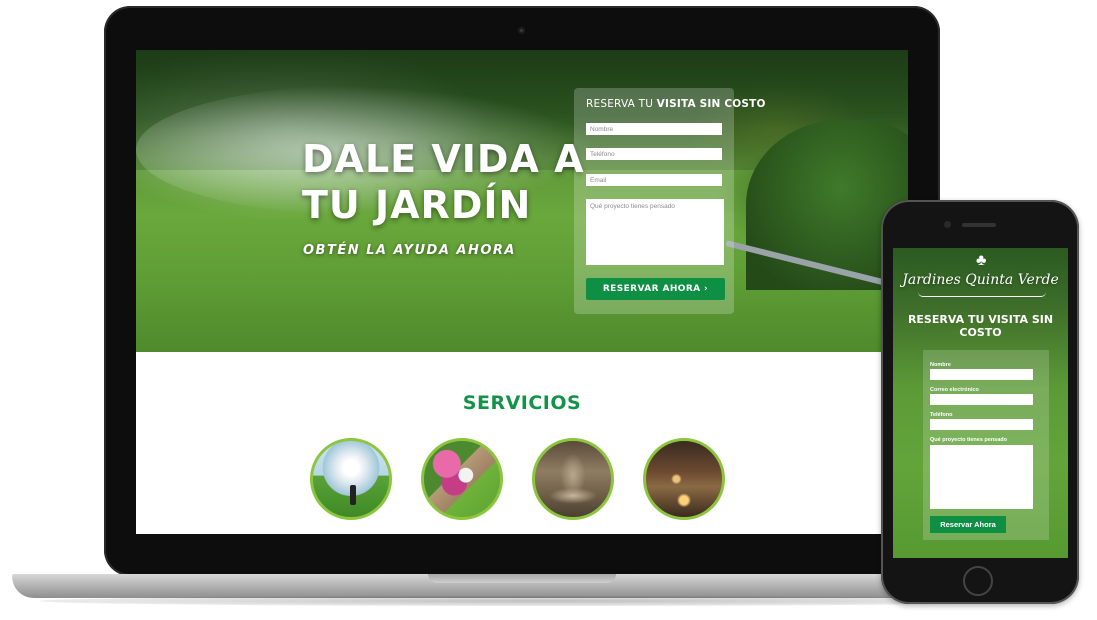 This screenshot has width=1097, height=620. Describe the element at coordinates (620, 104) in the screenshot. I see `booking-form-title-prefix: RESERVA TU` at that location.